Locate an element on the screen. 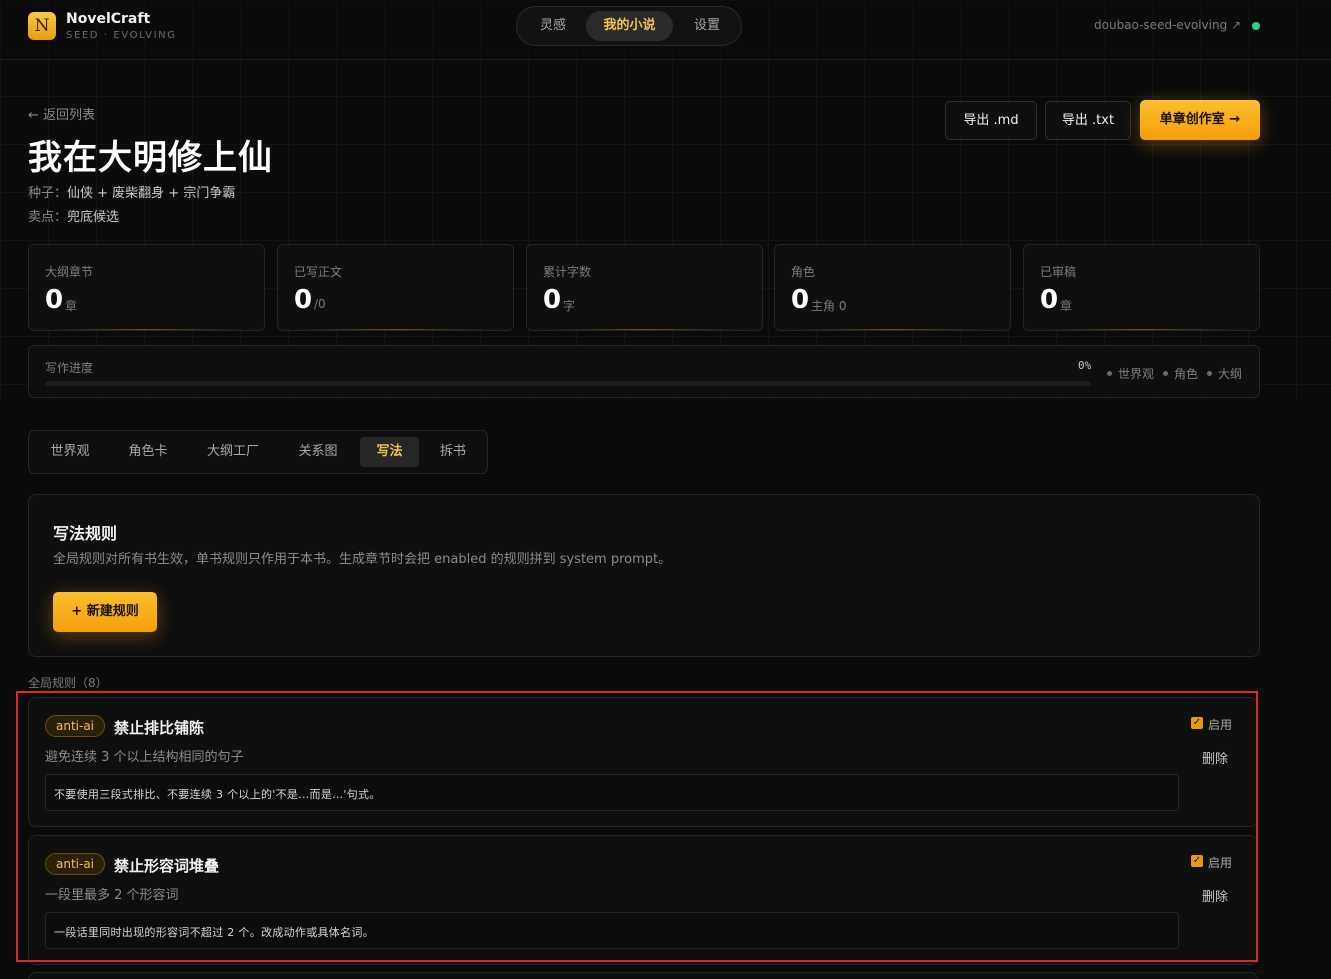 This screenshot has height=979, width=1331. selling-point-line: 卖点：兜底候选 is located at coordinates (73, 215).